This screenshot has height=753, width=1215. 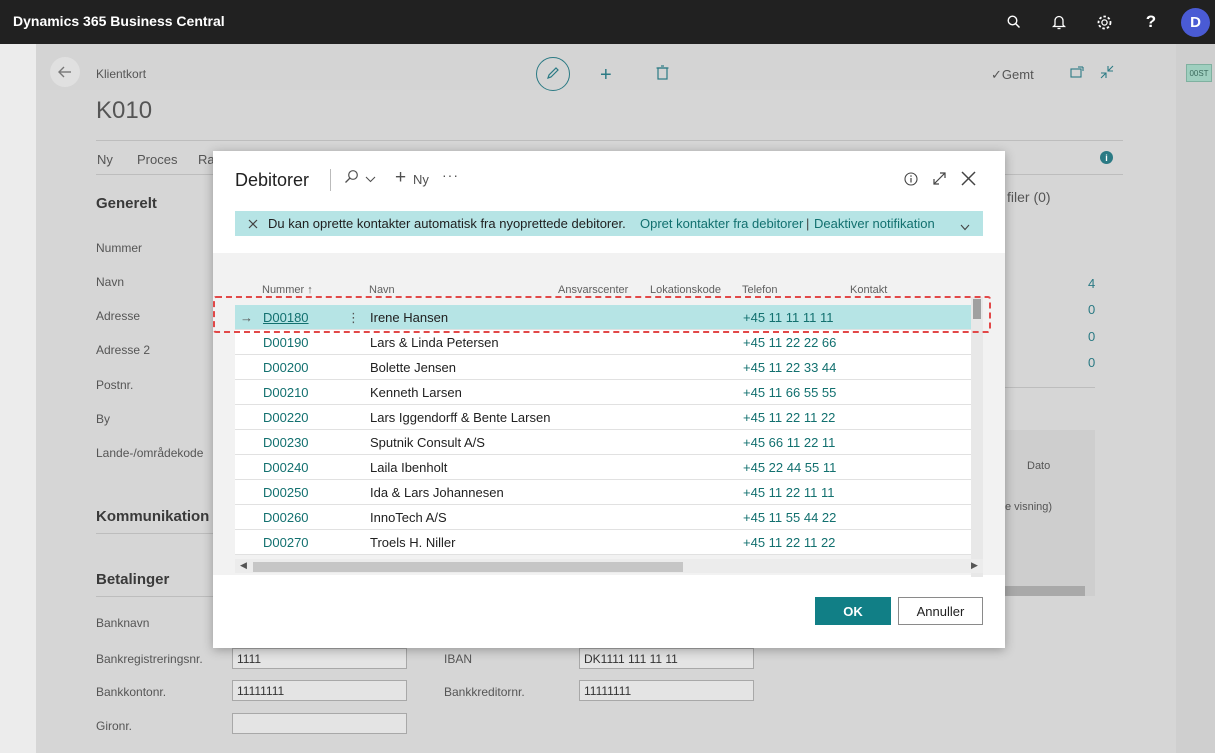 I want to click on cell-telefon: +45 11 22 33 44, so click(x=790, y=367).